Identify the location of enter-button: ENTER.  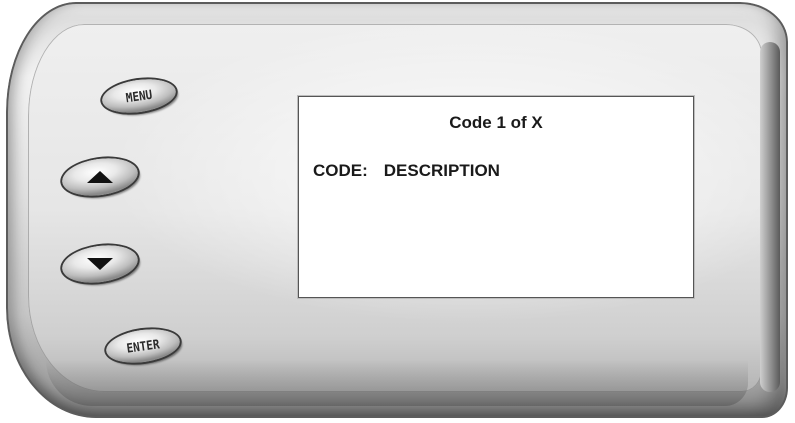
(143, 346).